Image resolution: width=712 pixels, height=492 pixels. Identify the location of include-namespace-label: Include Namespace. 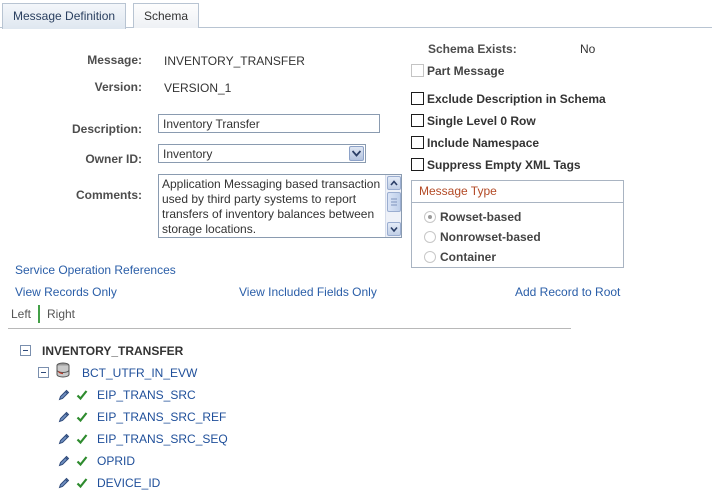
(483, 143).